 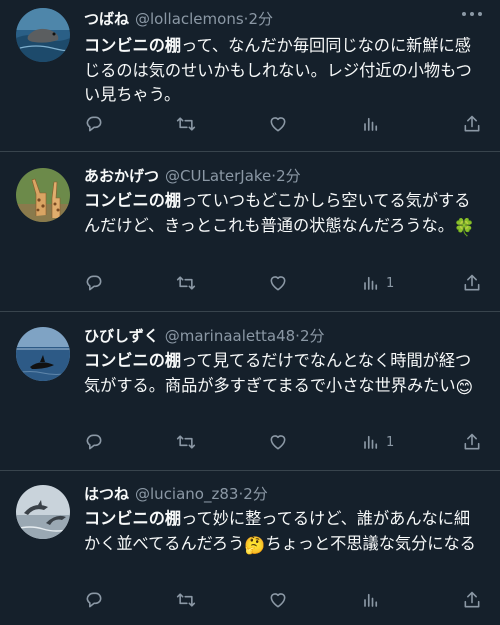 I want to click on display-name: はつね, so click(x=106, y=494).